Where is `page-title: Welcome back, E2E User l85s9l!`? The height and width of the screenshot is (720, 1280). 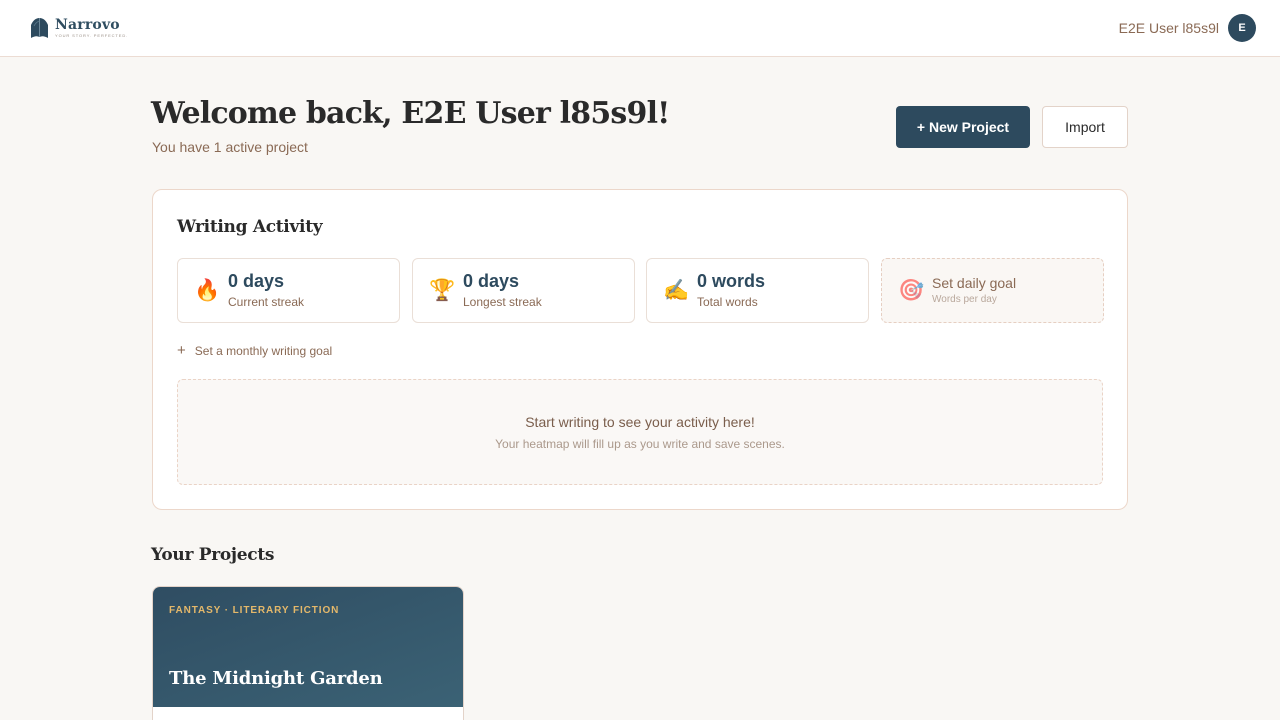
page-title: Welcome back, E2E User l85s9l! is located at coordinates (410, 113).